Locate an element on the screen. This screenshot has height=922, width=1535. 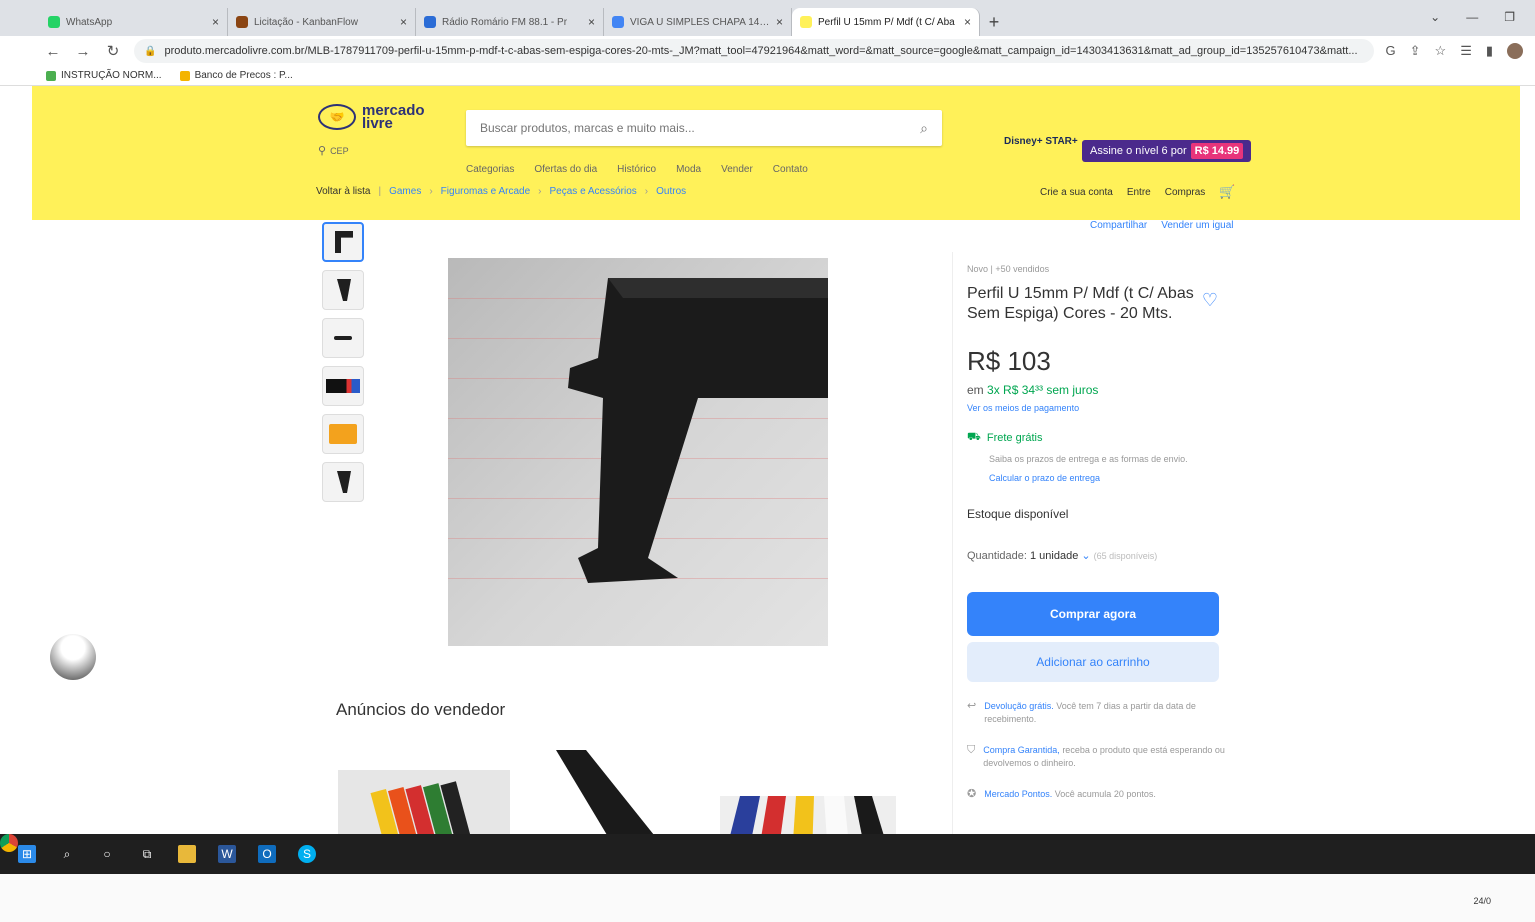
seller-ads-title: Anúncios do vendedor is located at coordinates (421, 709).